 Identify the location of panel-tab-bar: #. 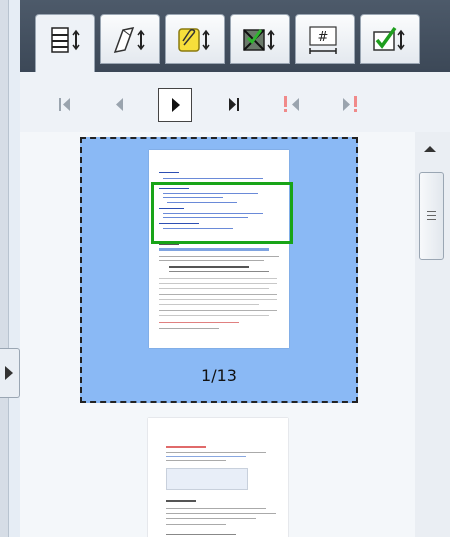
(235, 36).